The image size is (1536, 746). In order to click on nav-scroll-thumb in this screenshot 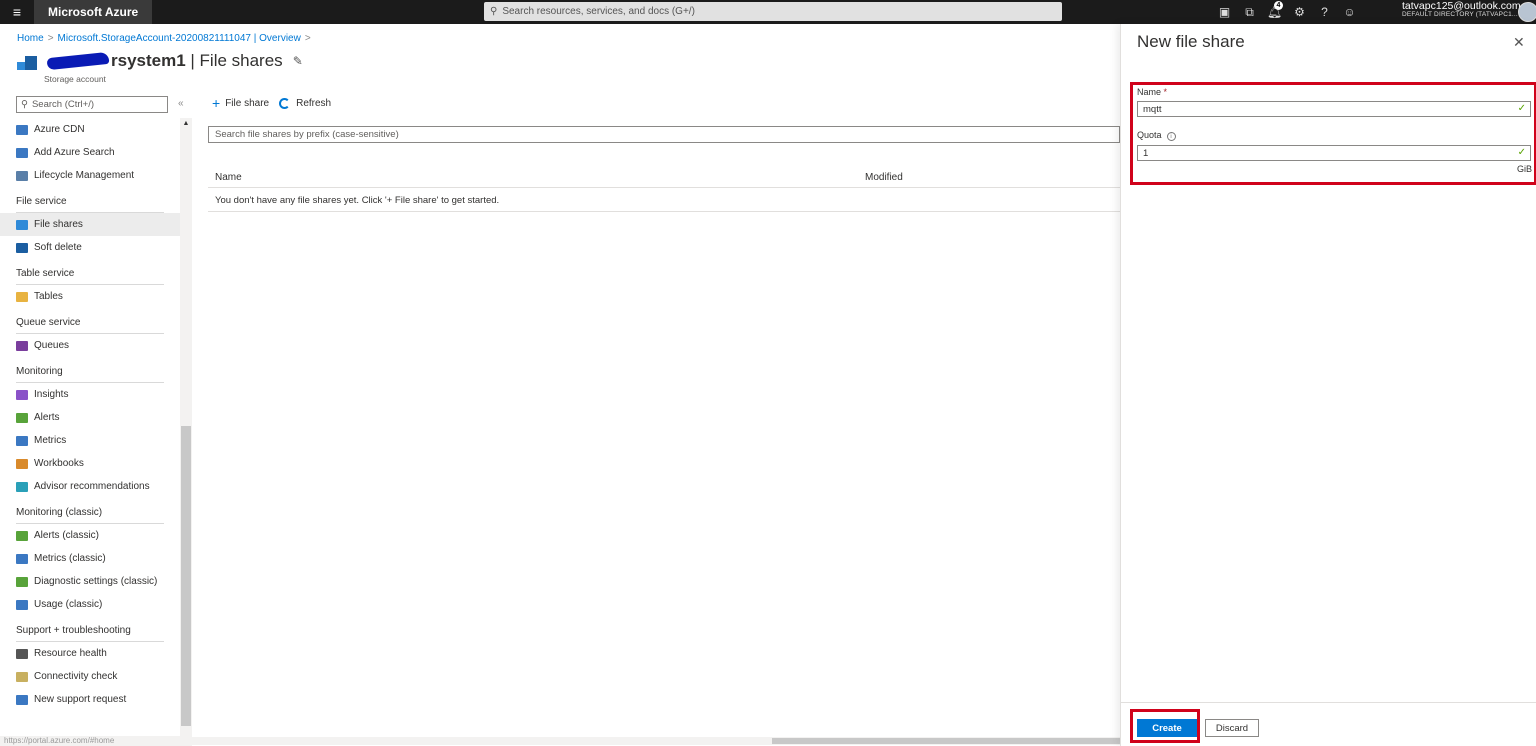, I will do `click(186, 576)`.